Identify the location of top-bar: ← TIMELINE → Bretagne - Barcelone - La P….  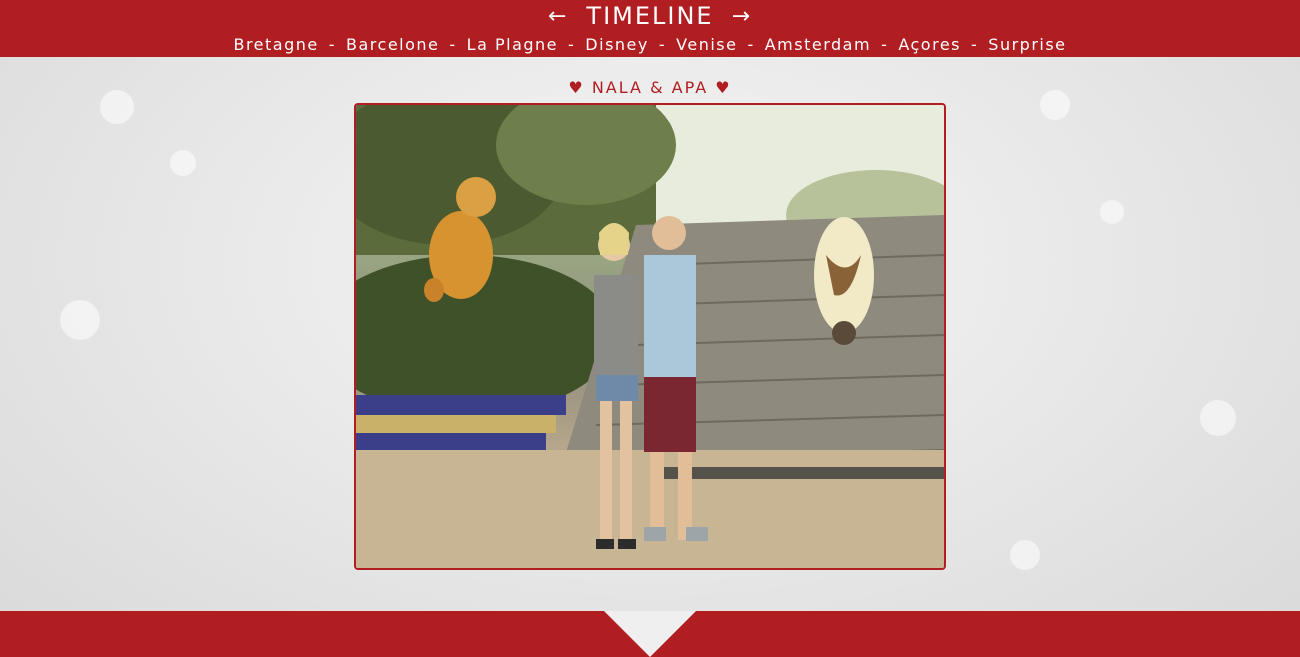
(650, 28).